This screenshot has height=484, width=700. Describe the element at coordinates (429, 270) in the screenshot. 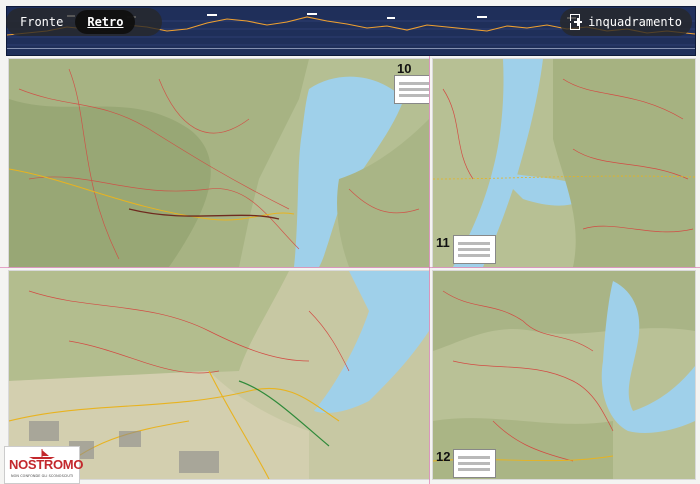

I see `fold-line-vertical` at that location.